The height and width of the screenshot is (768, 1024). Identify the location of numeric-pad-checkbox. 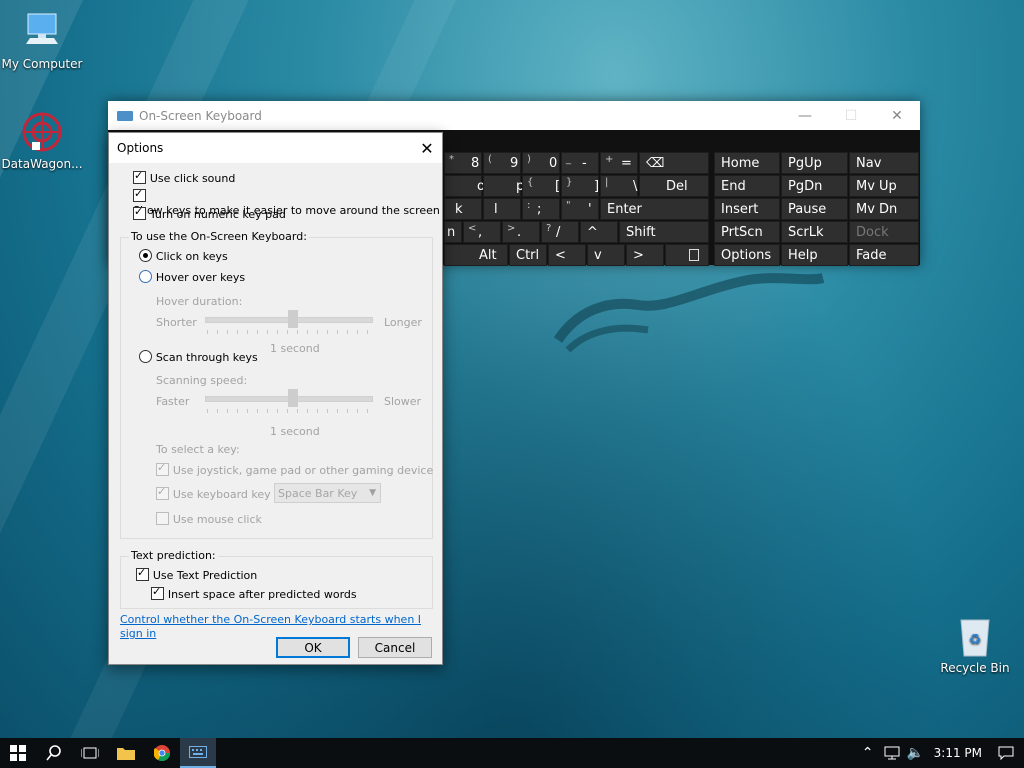
(139, 212).